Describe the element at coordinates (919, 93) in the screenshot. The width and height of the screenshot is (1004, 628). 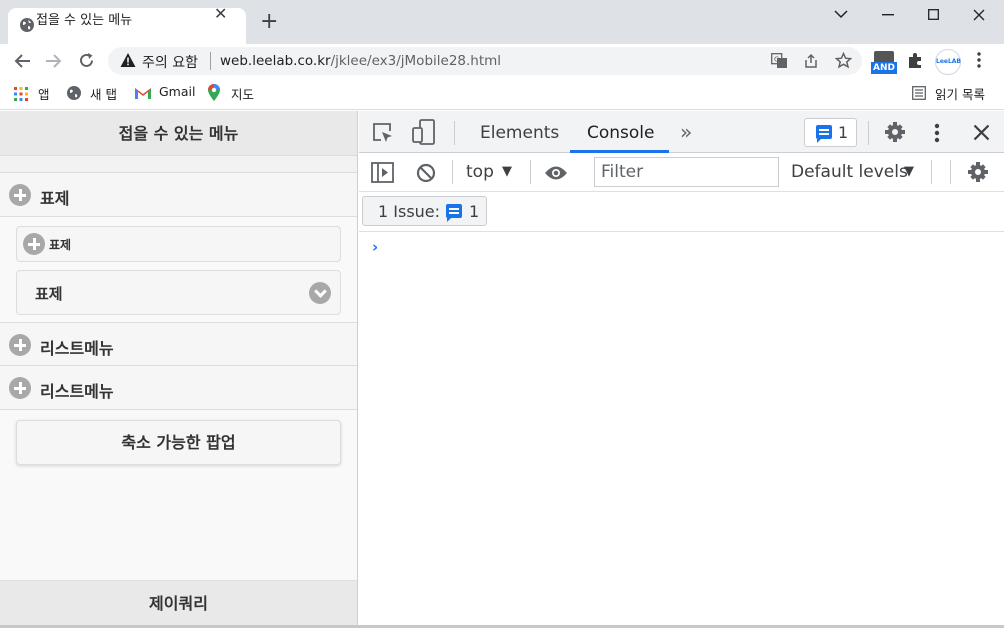
I see `reading-list-icon` at that location.